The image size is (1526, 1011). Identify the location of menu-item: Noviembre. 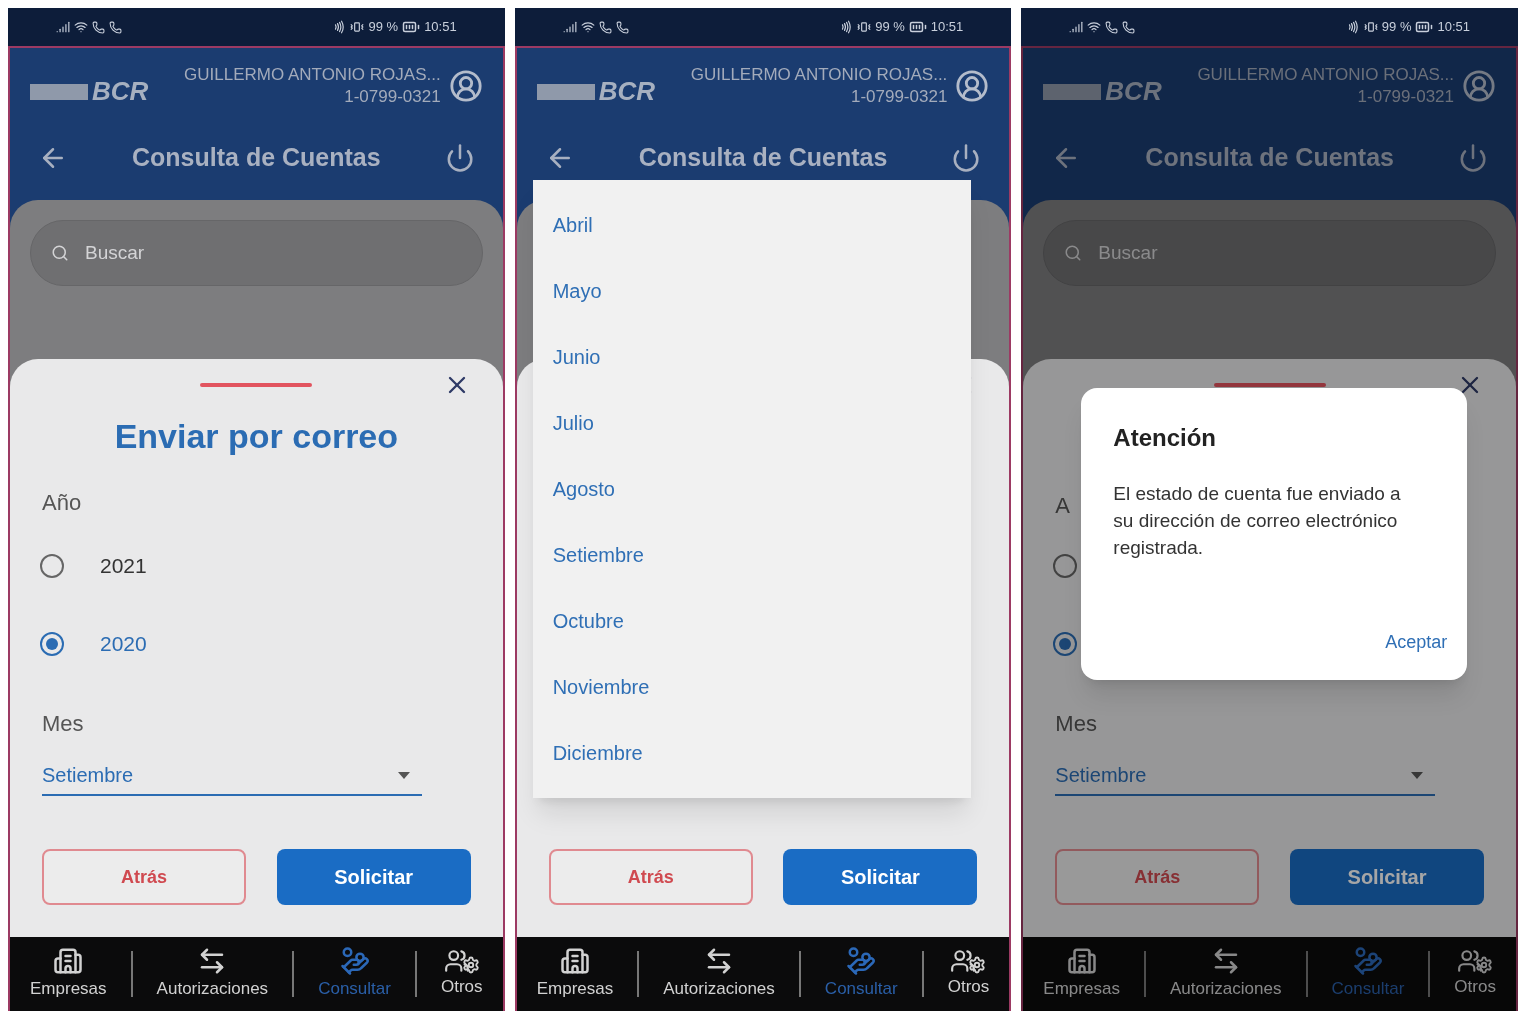
(751, 687).